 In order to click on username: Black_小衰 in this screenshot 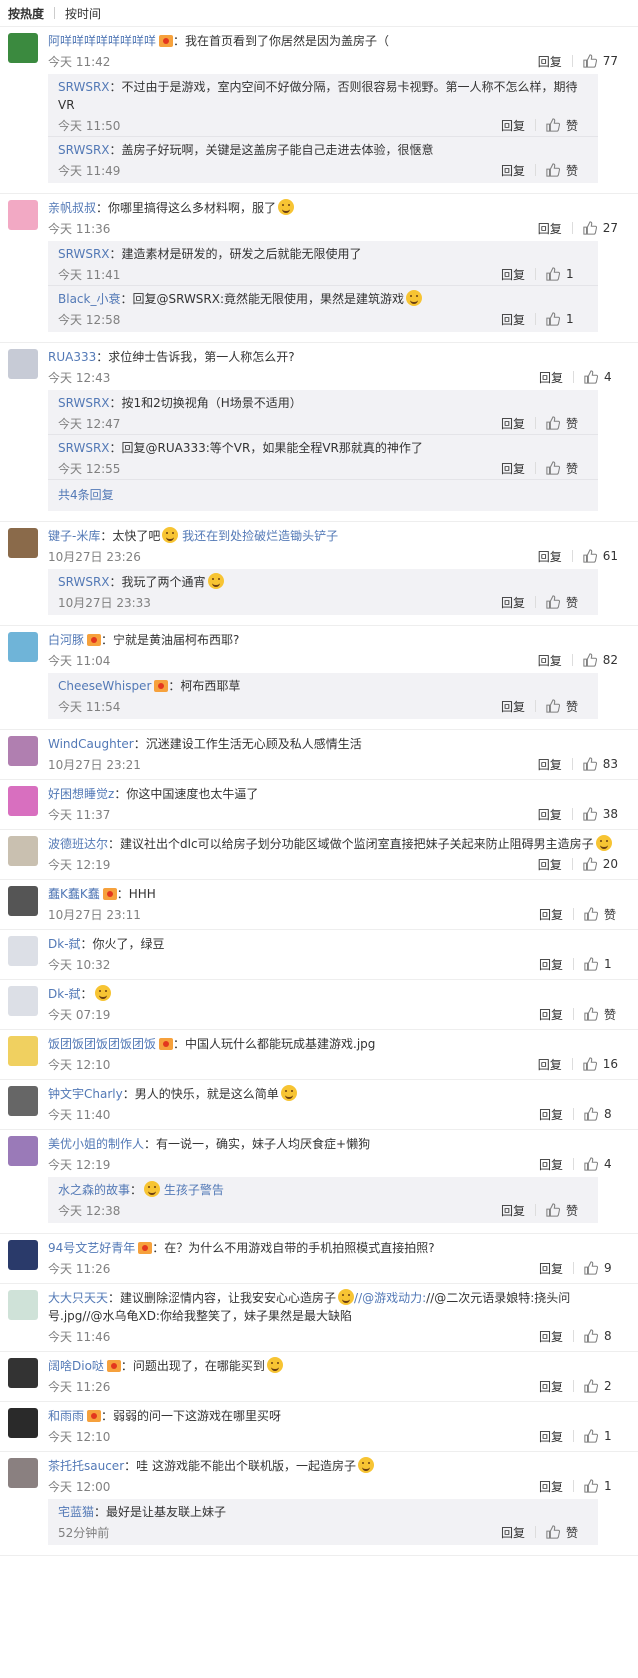, I will do `click(89, 299)`.